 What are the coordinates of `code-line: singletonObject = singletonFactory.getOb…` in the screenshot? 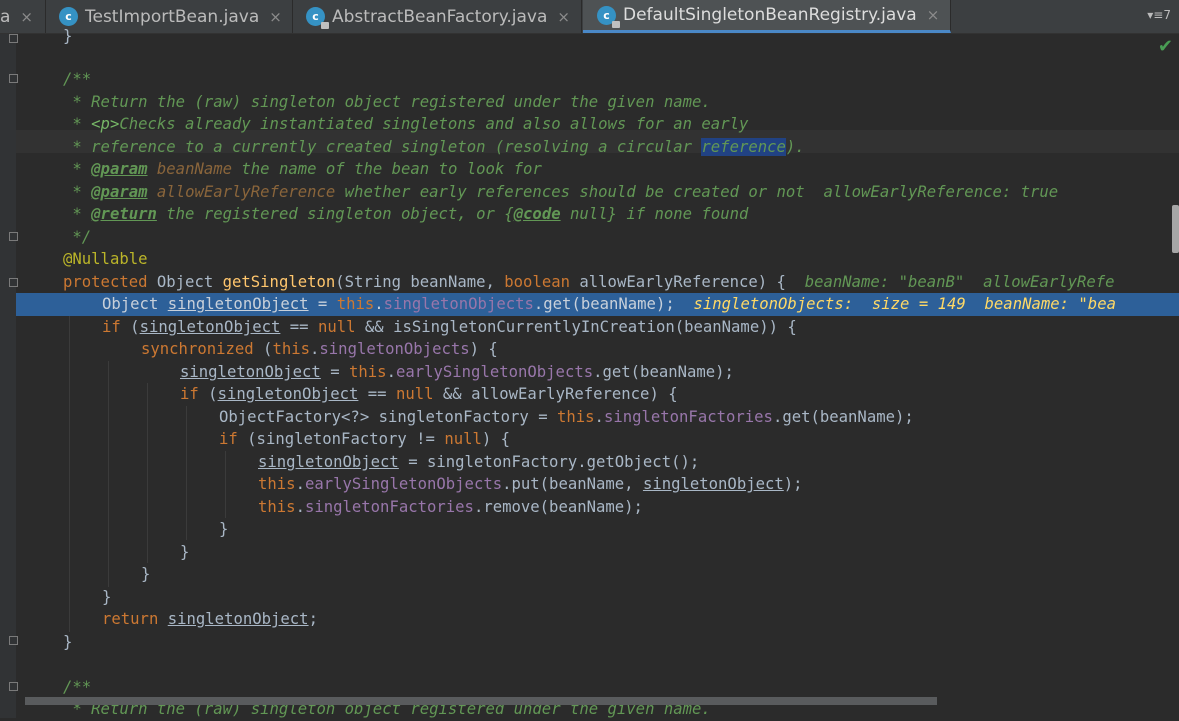 It's located at (479, 462).